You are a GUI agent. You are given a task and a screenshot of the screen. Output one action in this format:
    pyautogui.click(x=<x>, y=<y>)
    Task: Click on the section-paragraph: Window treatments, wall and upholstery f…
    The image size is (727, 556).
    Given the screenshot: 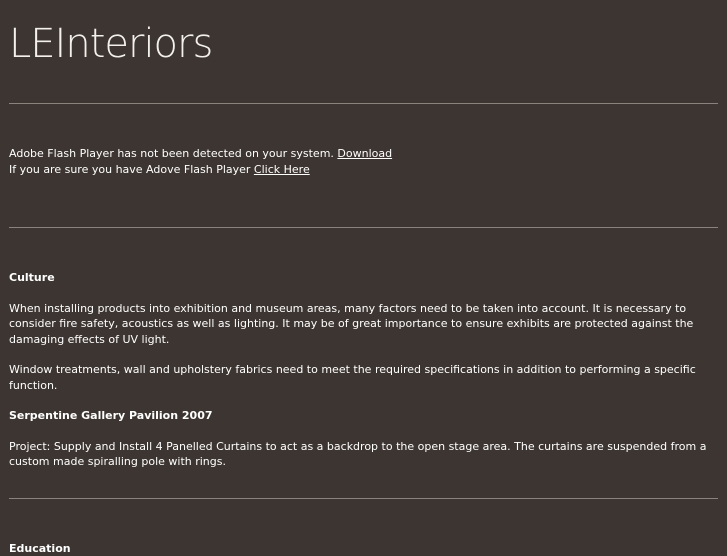 What is the action you would take?
    pyautogui.click(x=363, y=377)
    